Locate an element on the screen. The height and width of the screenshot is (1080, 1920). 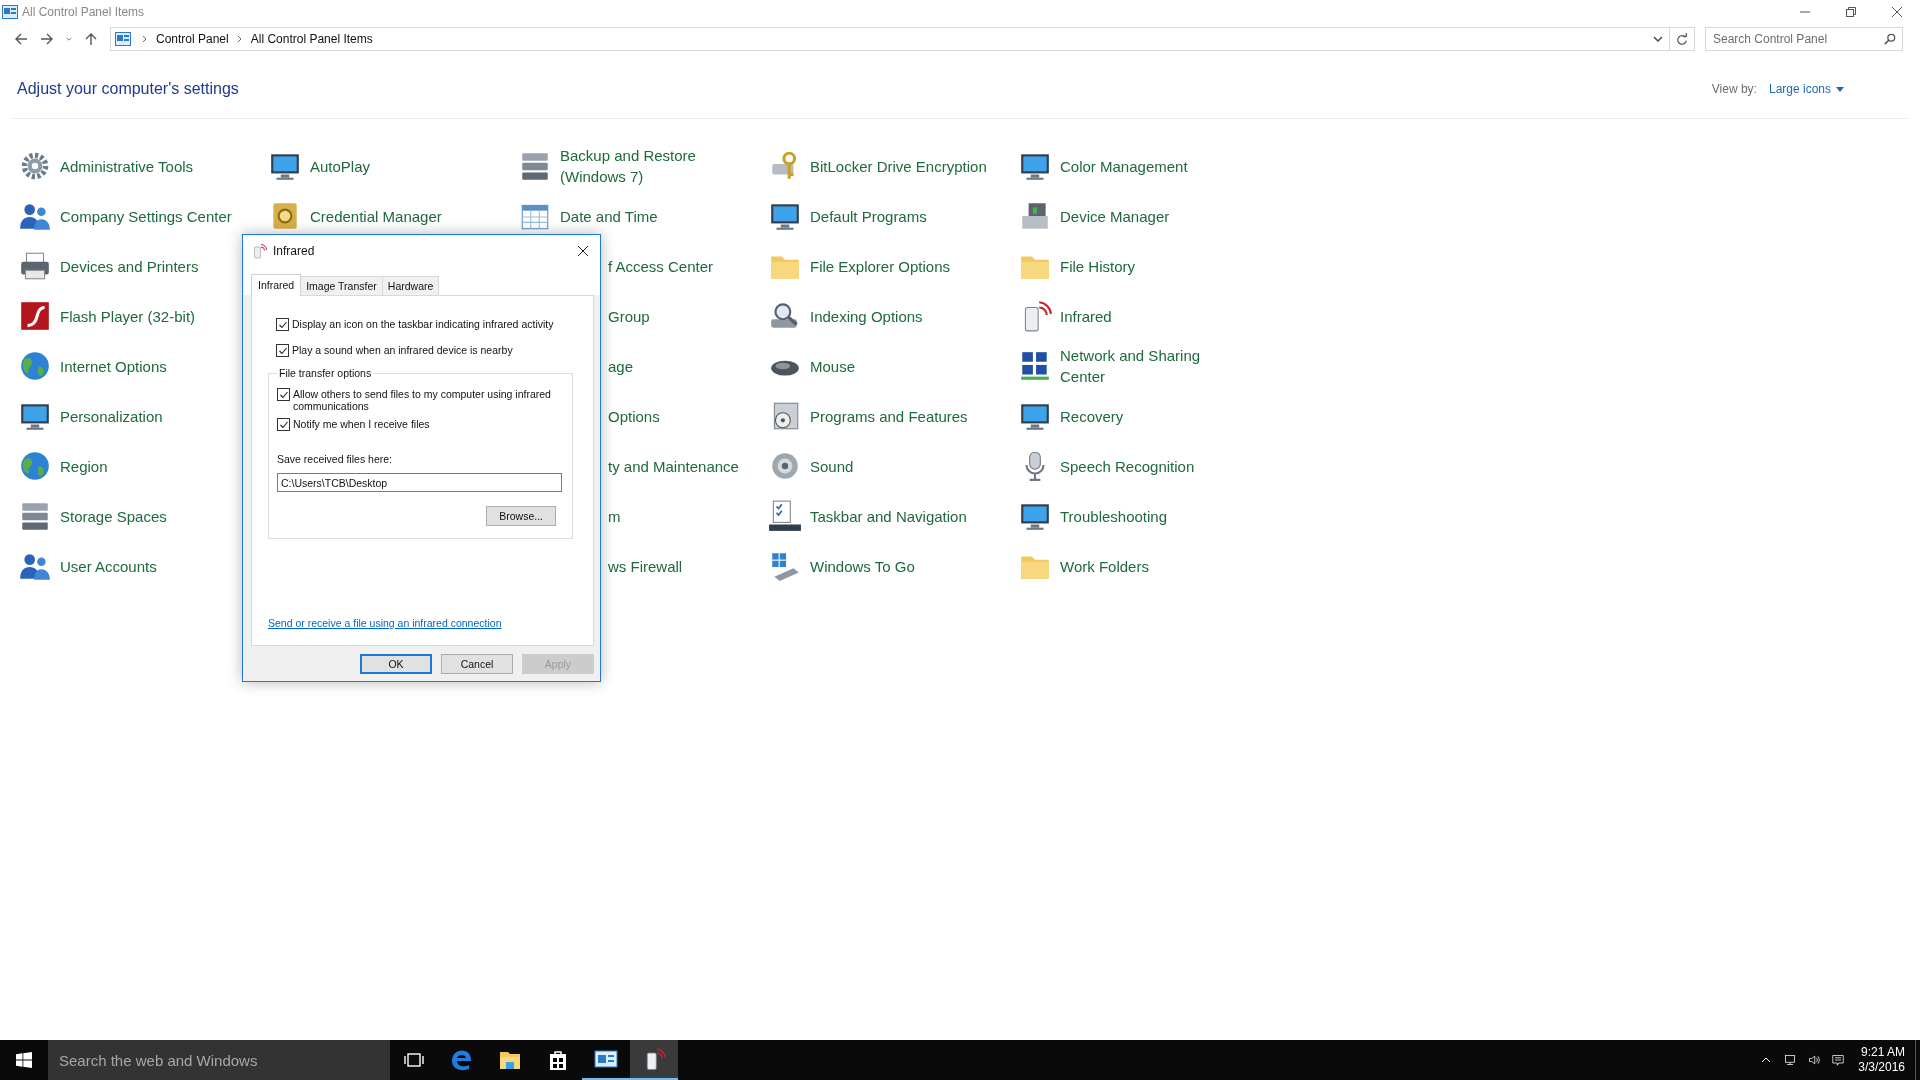
checkbox-label: Display an icon on the taskbar indicating infrared activity is located at coordinates (423, 324).